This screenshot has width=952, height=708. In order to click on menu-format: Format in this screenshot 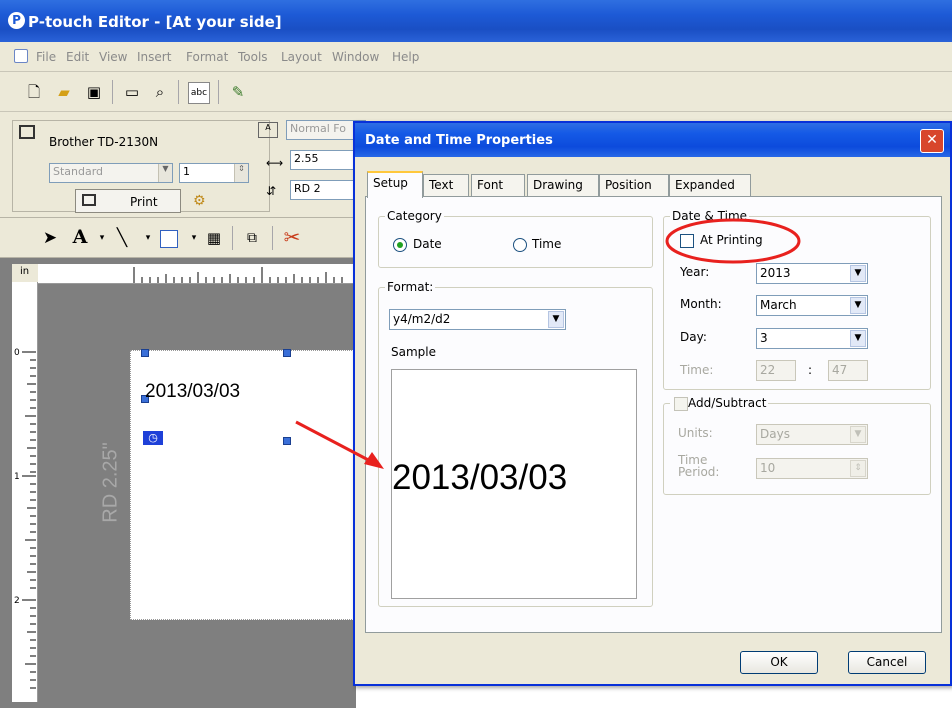, I will do `click(207, 57)`.